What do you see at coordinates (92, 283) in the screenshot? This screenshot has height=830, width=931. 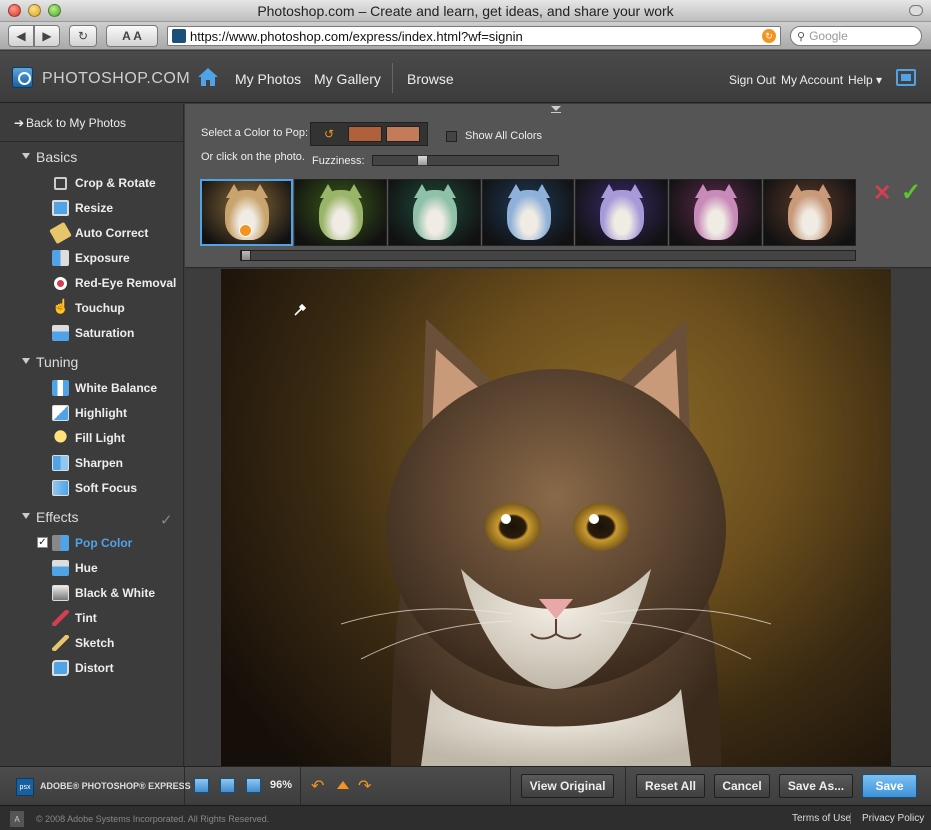 I see `tool-red-eye-removal: Red-Eye Removal` at bounding box center [92, 283].